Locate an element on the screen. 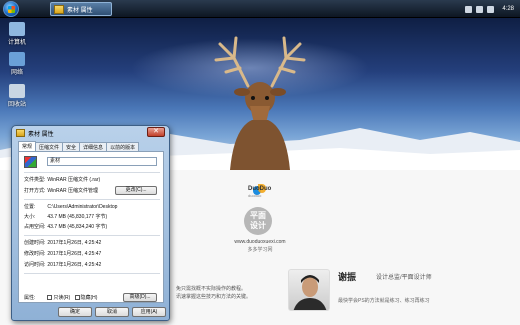 This screenshot has height=325, width=520. logo-subtext: duoduo is located at coordinates (255, 195).